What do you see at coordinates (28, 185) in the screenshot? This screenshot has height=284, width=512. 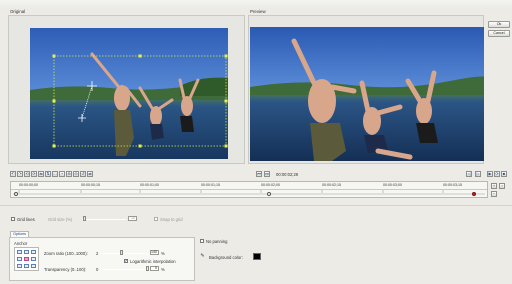 I see `timeline-tick-label: 00:00:00;00` at bounding box center [28, 185].